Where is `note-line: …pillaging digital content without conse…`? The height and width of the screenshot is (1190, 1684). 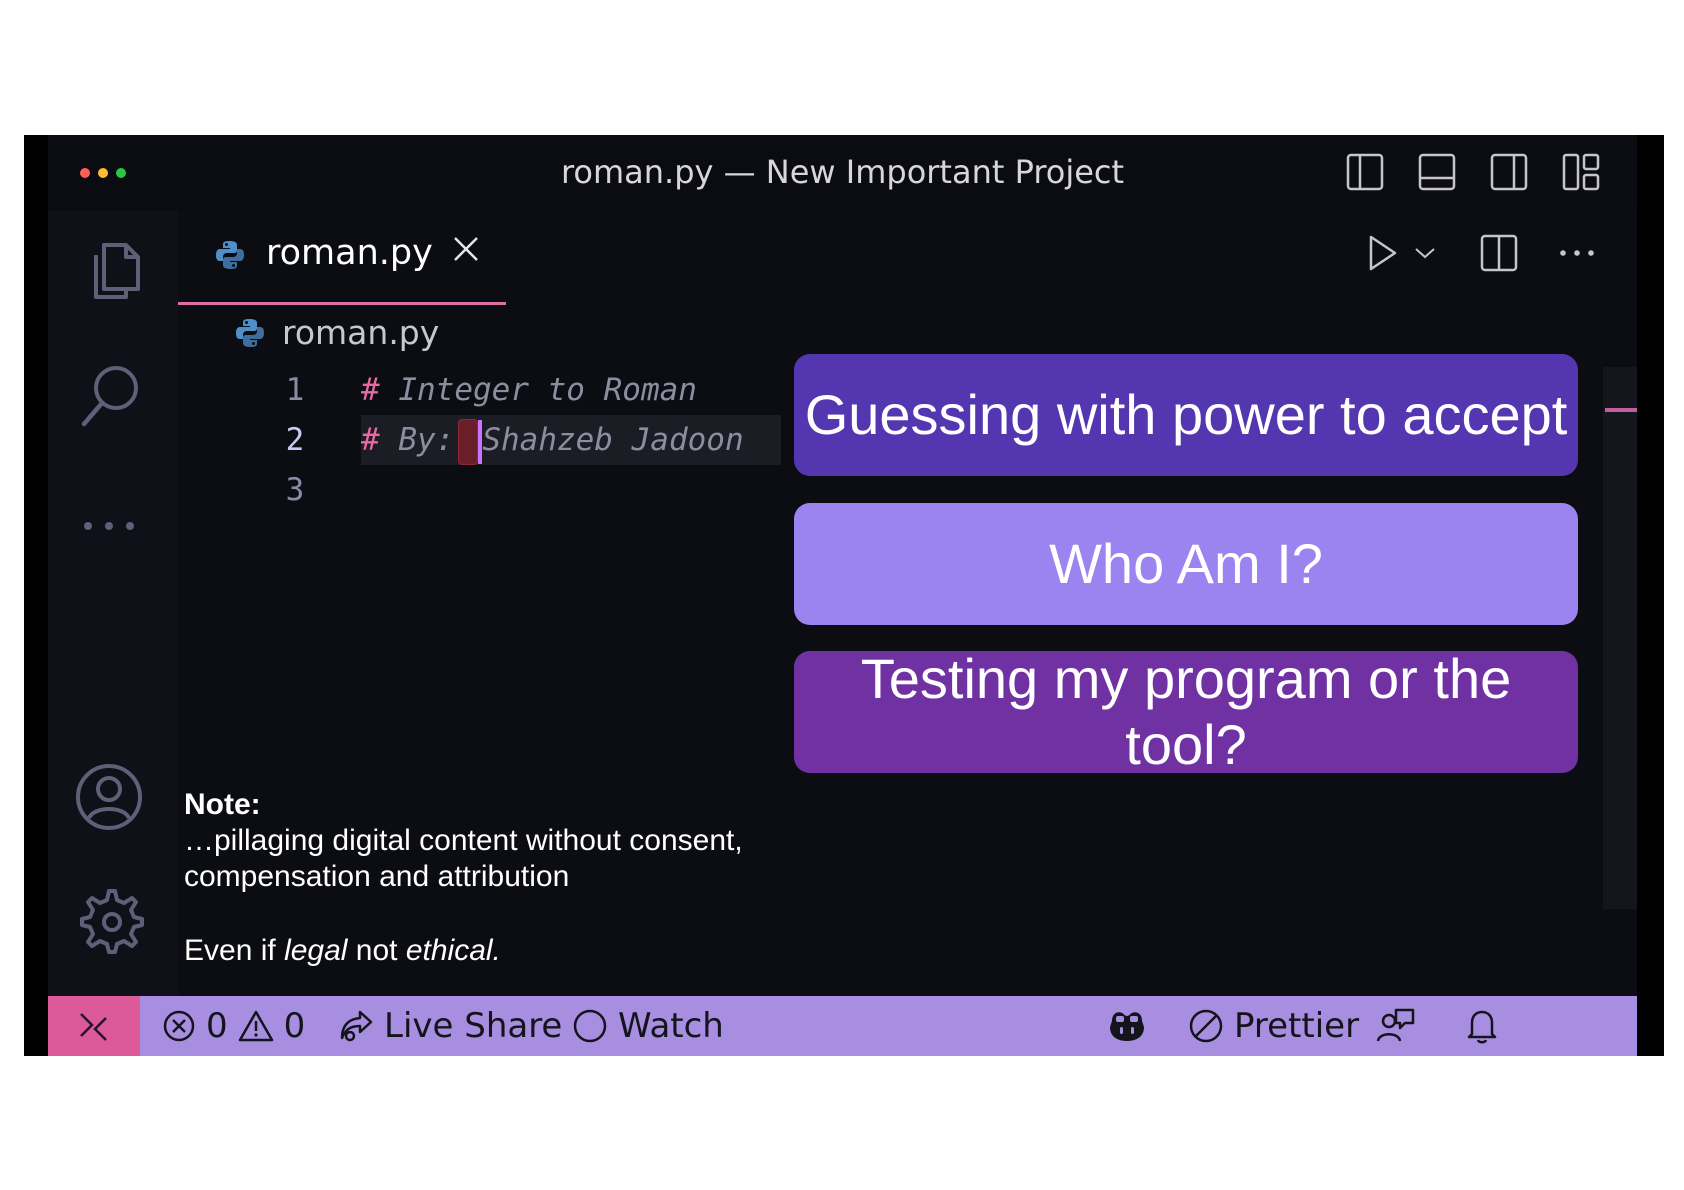
note-line: …pillaging digital content without conse… is located at coordinates (463, 858).